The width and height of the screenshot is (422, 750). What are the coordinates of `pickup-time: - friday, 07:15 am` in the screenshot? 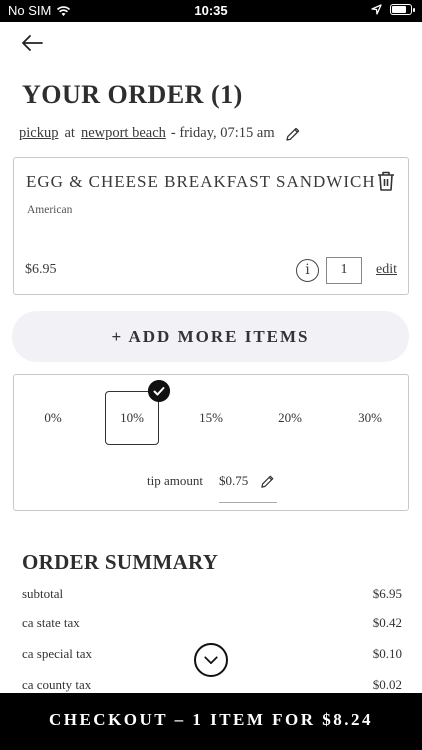 It's located at (222, 133).